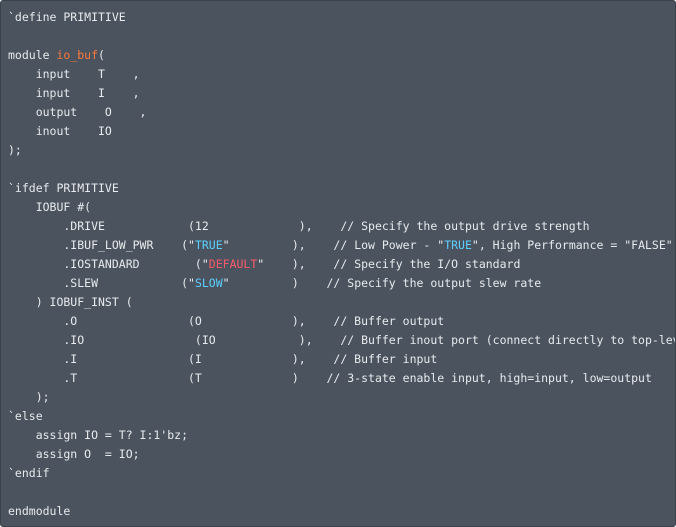  What do you see at coordinates (39, 511) in the screenshot?
I see `code-token: endmodule` at bounding box center [39, 511].